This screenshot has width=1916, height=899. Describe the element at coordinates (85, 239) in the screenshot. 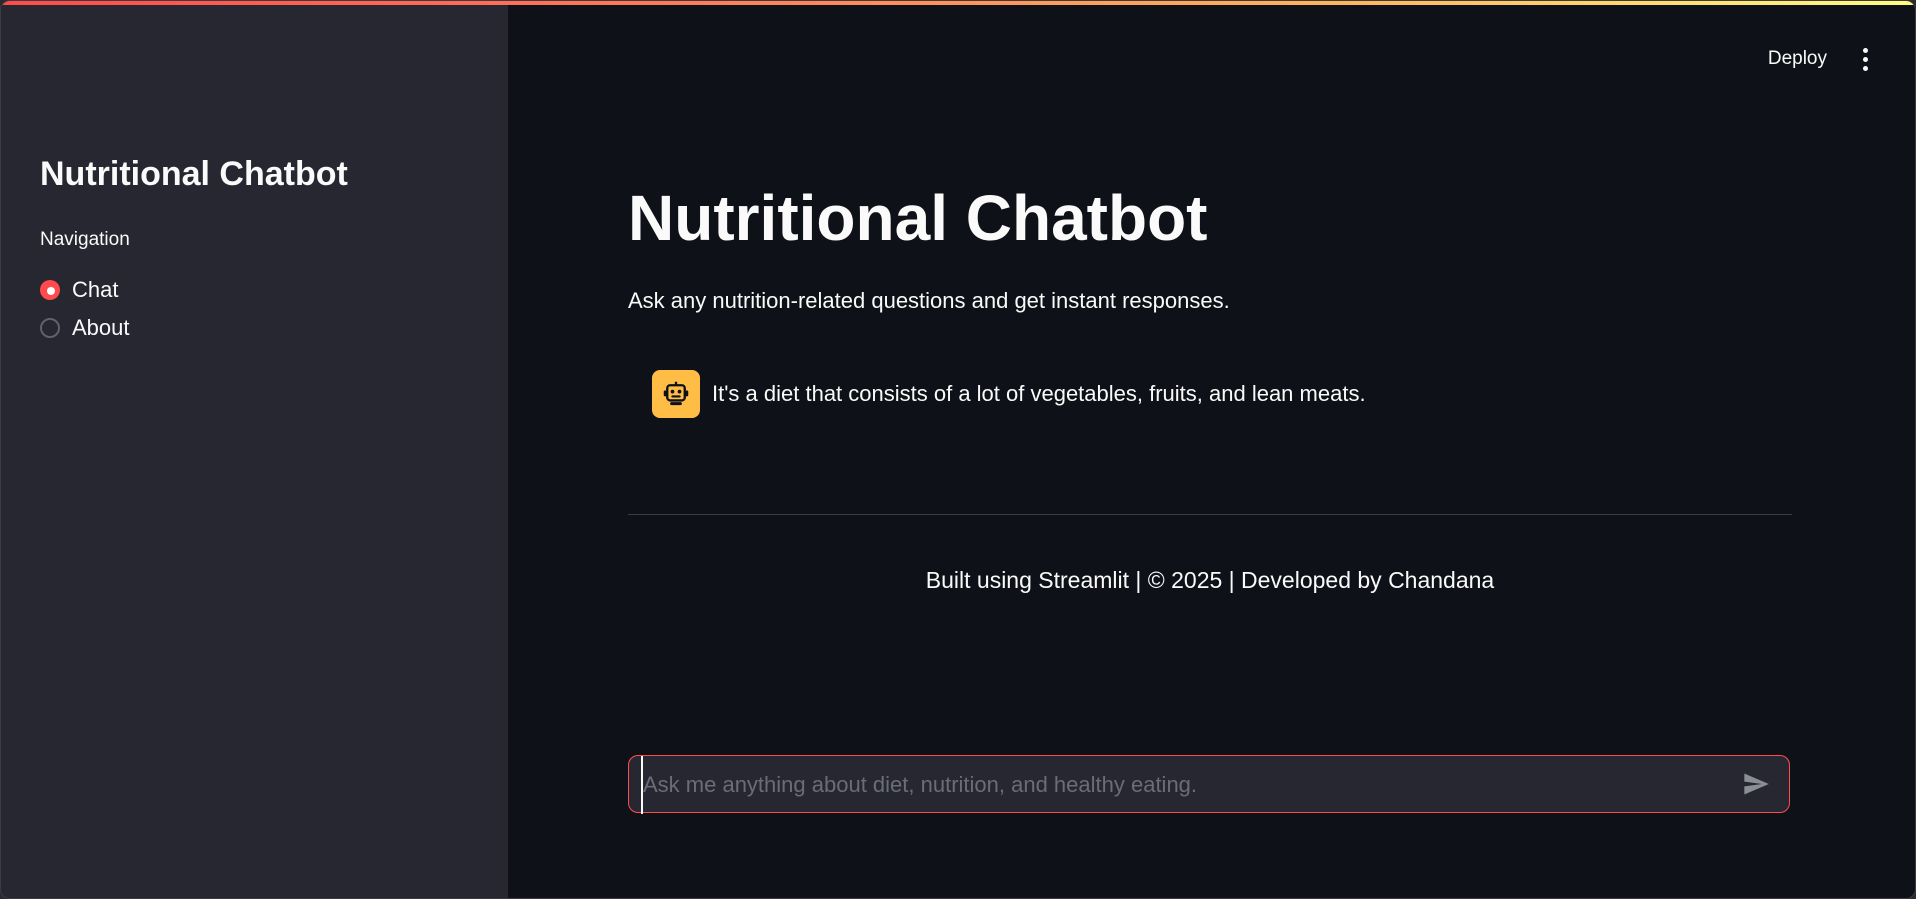

I see `navigation-label: Navigation` at that location.